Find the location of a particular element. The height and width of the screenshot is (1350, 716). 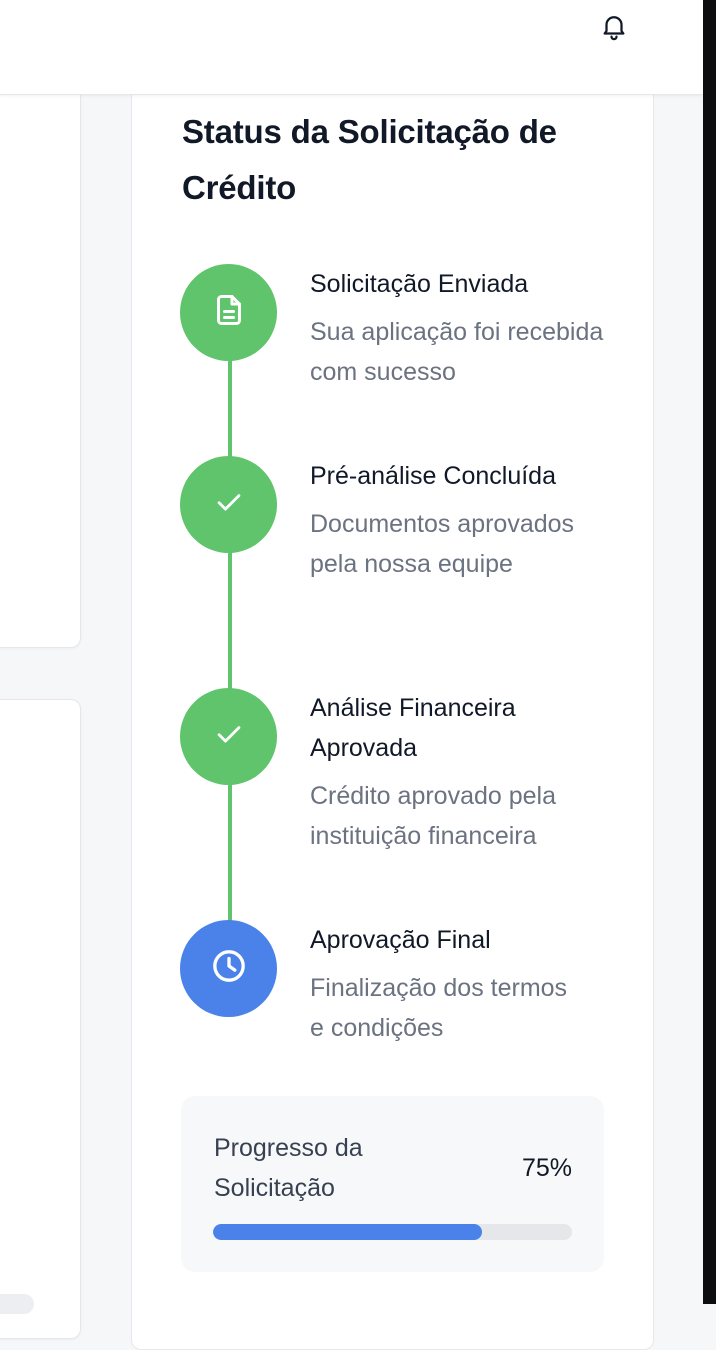

step-title: Aprovação Final is located at coordinates (400, 940).